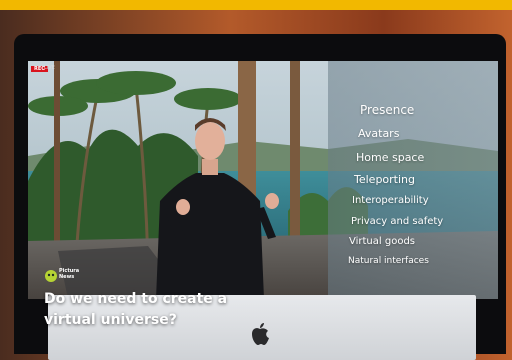  Describe the element at coordinates (110, 320) in the screenshot. I see `headline-line-2: virtual universe?` at that location.